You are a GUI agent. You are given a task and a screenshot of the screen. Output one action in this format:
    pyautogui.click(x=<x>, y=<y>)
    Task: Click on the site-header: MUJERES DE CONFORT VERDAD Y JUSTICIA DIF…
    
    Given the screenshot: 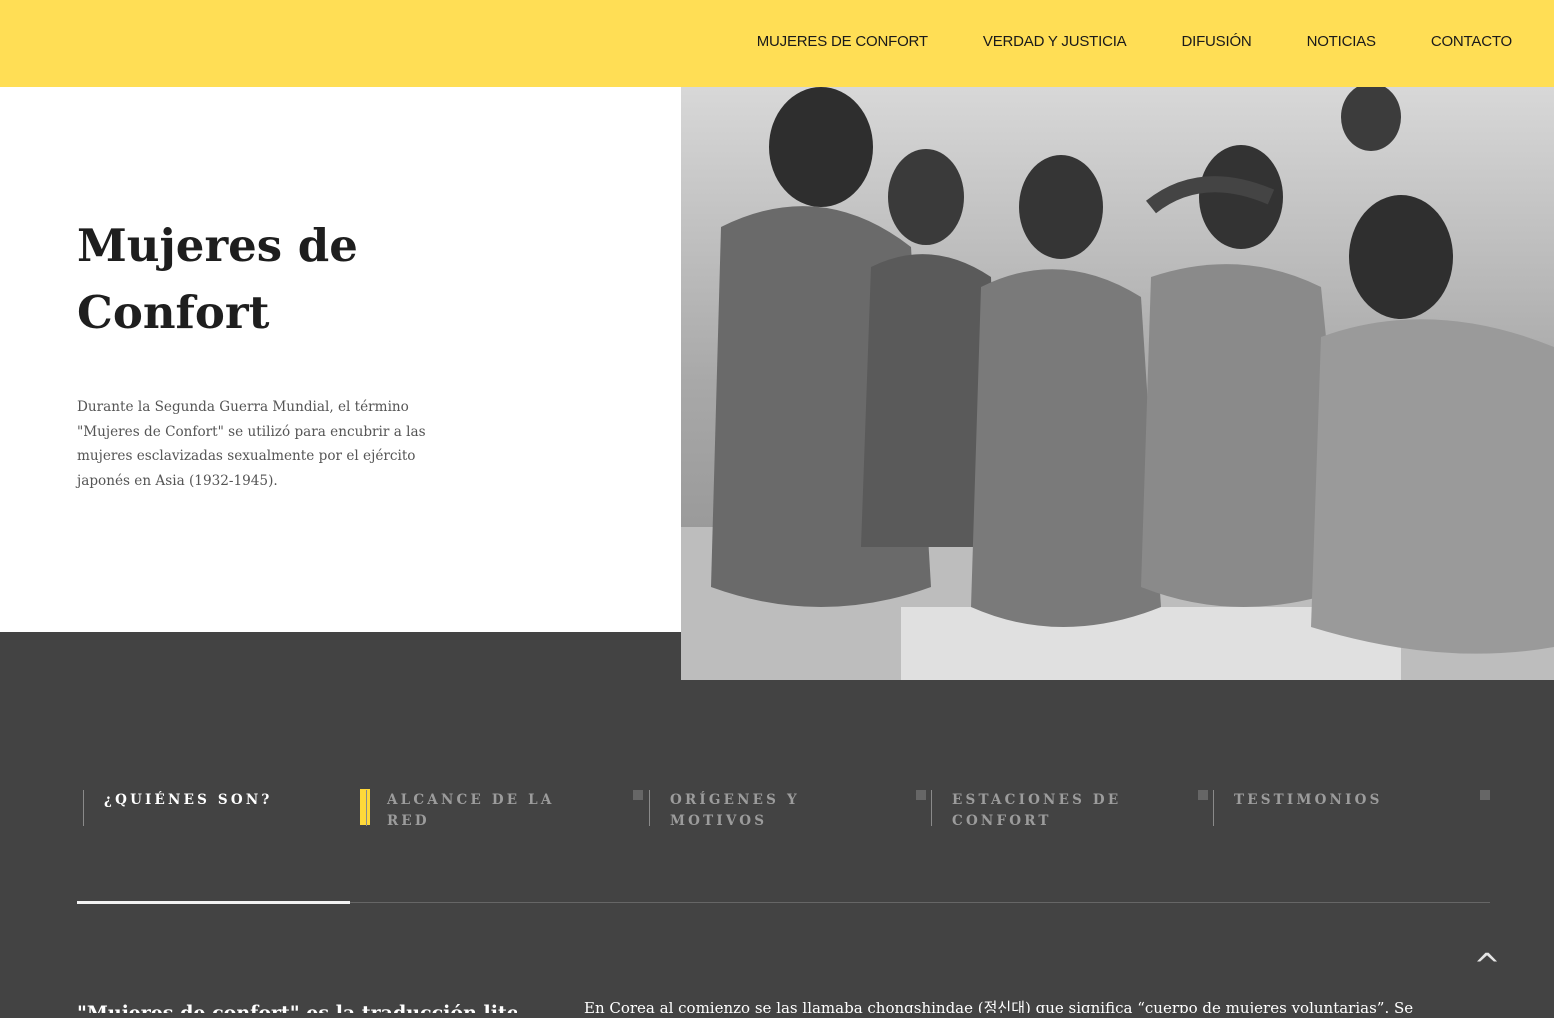 What is the action you would take?
    pyautogui.click(x=777, y=43)
    